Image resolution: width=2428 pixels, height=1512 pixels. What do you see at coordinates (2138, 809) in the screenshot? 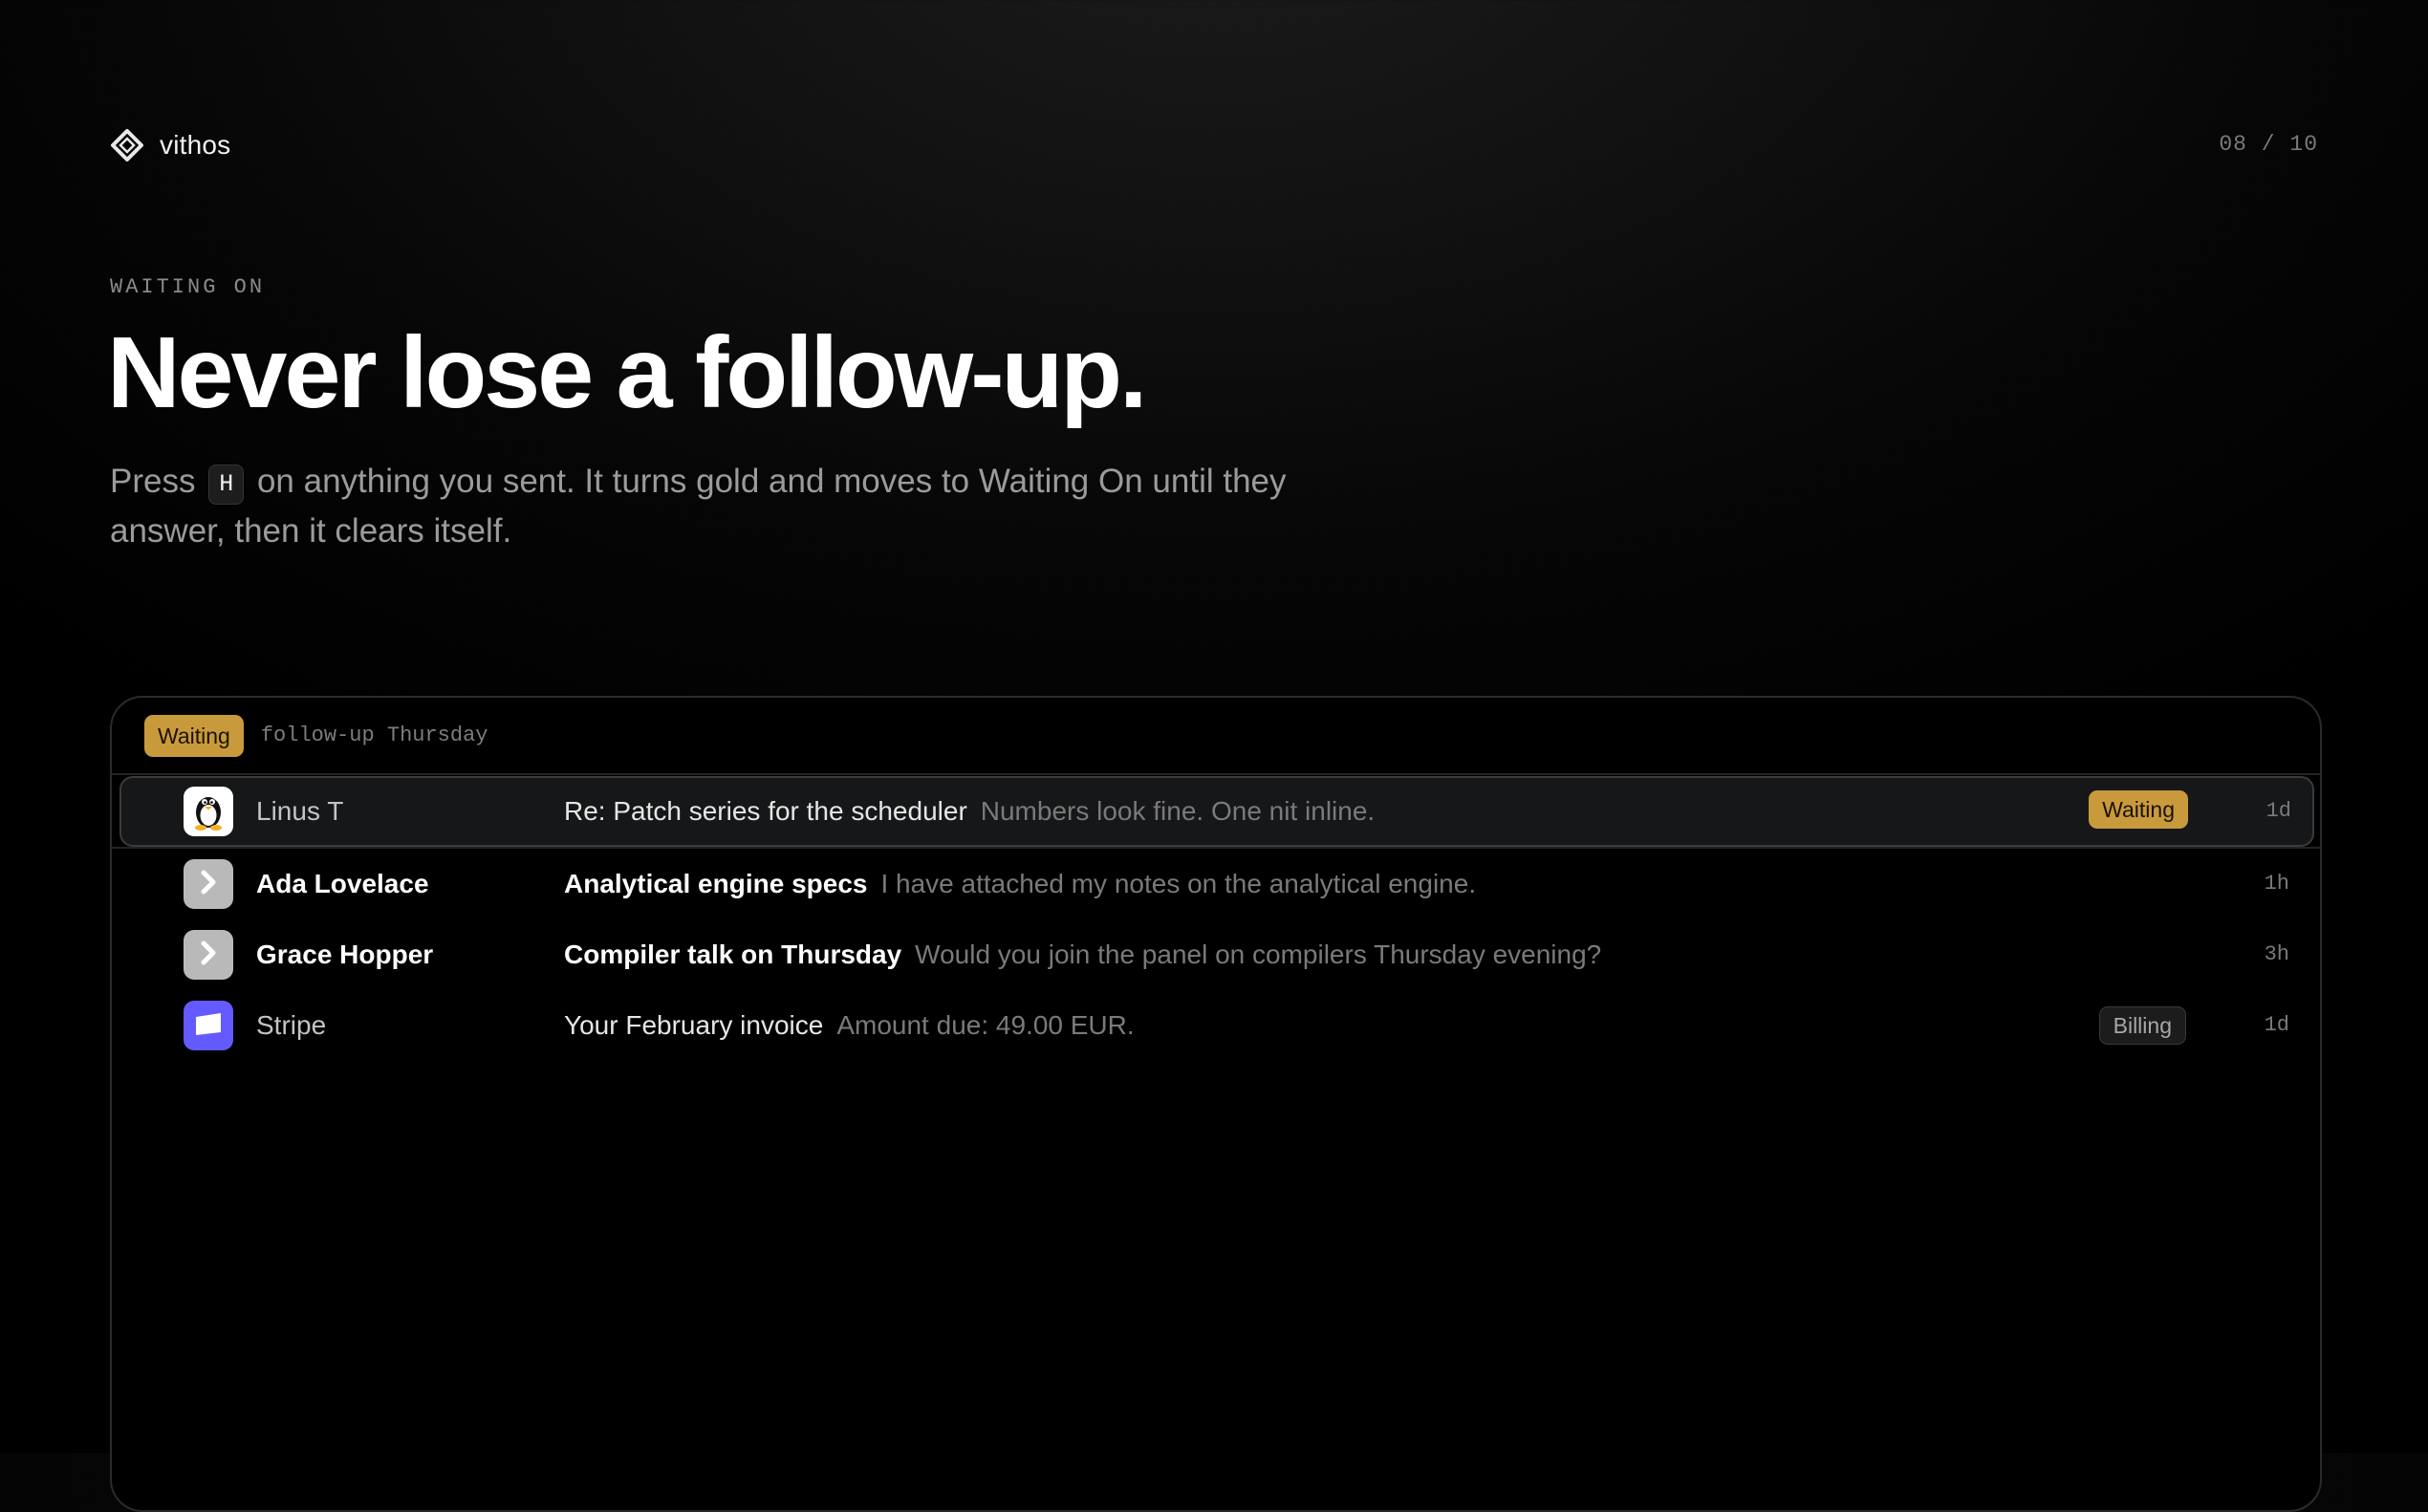
I see `status-badge: Waiting` at bounding box center [2138, 809].